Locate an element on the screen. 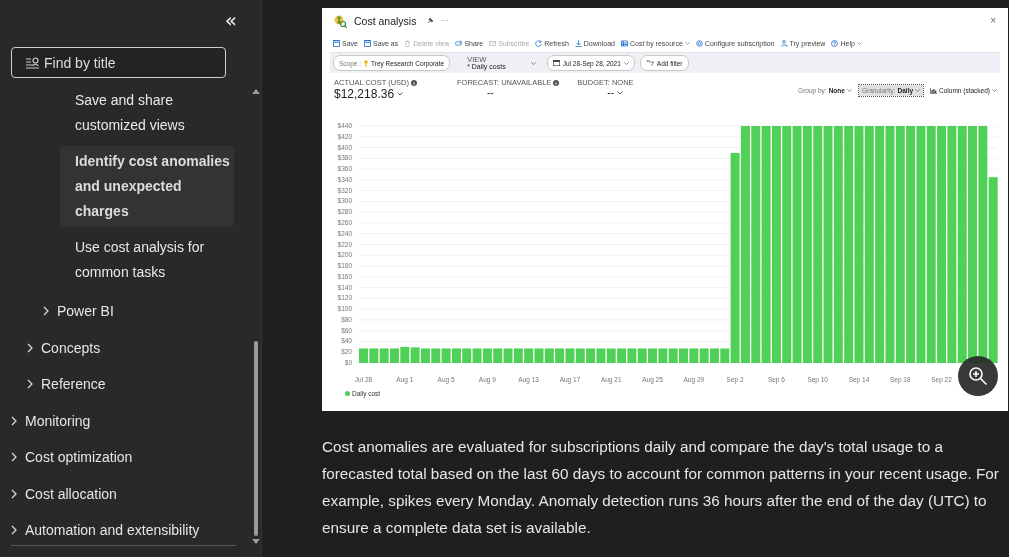  metric-dropdown: $12,218.36 is located at coordinates (369, 94).